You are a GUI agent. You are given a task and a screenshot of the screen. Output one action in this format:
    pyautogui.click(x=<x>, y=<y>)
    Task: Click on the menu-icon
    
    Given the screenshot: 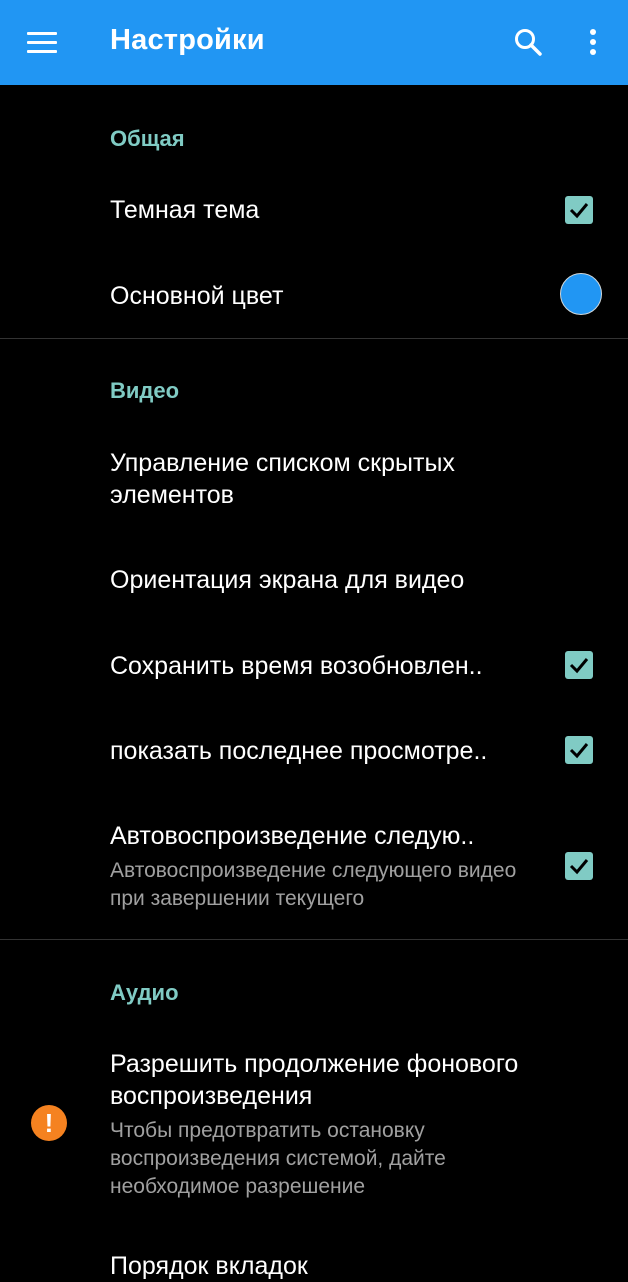 What is the action you would take?
    pyautogui.click(x=42, y=42)
    